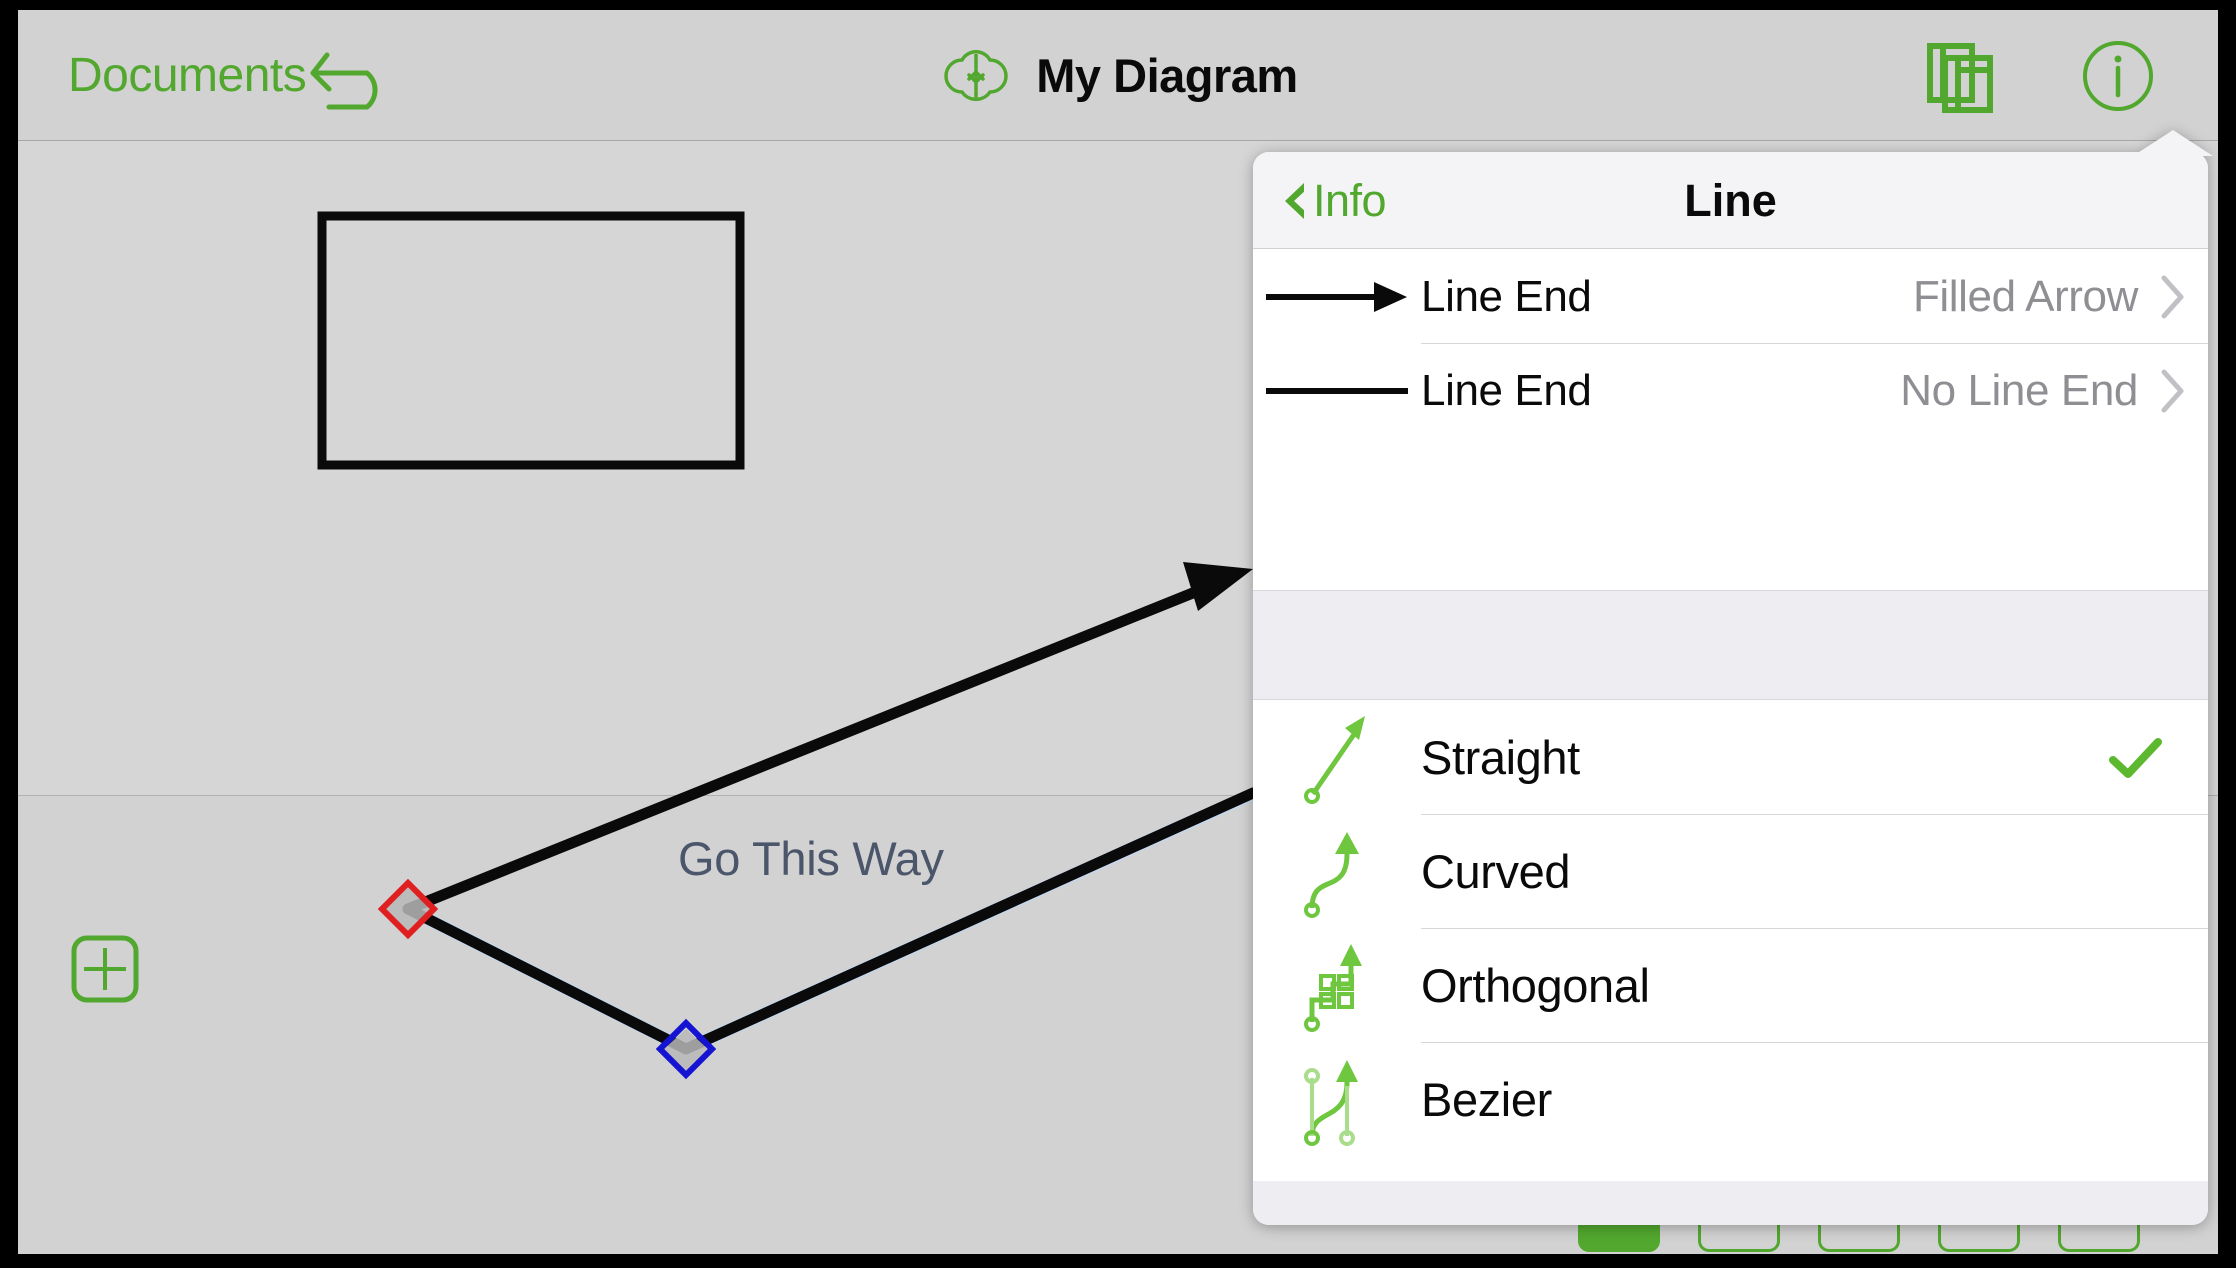  What do you see at coordinates (1730, 757) in the screenshot?
I see `line-style-row-straight: Straight` at bounding box center [1730, 757].